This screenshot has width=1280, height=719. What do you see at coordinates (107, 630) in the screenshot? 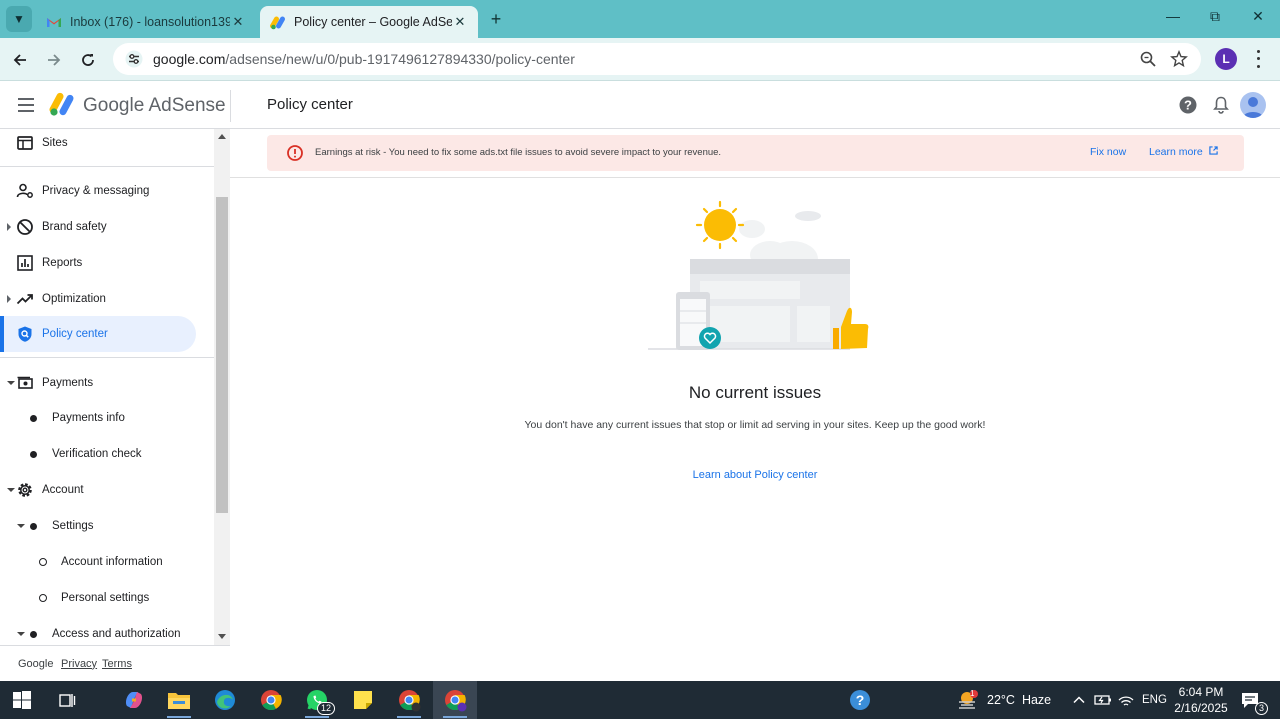
I see `sidebar-item-access-authorization: Access and authorization` at bounding box center [107, 630].